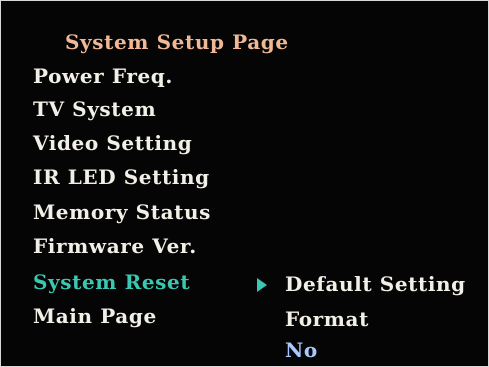 The image size is (489, 367). Describe the element at coordinates (375, 284) in the screenshot. I see `submenu-item-default-setting: Default Setting` at that location.